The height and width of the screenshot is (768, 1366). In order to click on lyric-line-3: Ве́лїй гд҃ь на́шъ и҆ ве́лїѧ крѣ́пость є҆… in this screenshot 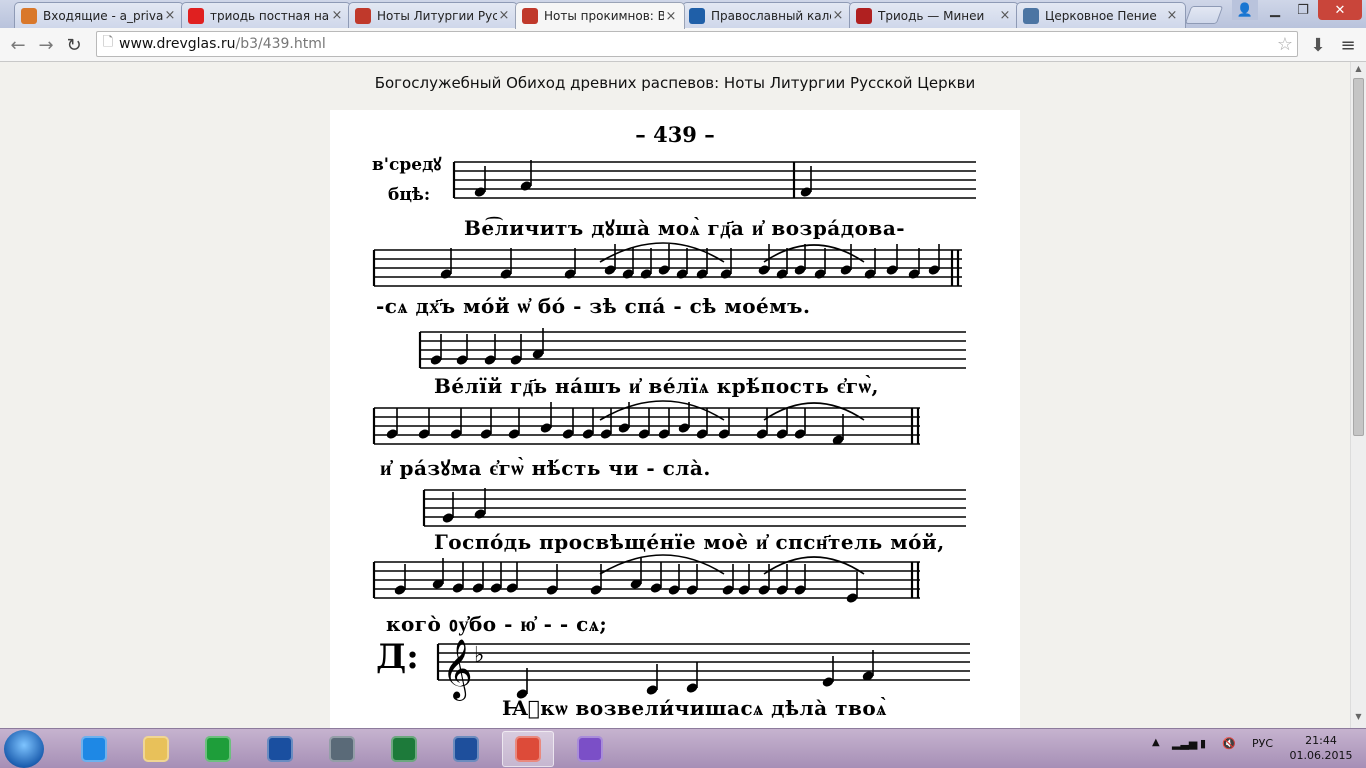, I will do `click(657, 386)`.